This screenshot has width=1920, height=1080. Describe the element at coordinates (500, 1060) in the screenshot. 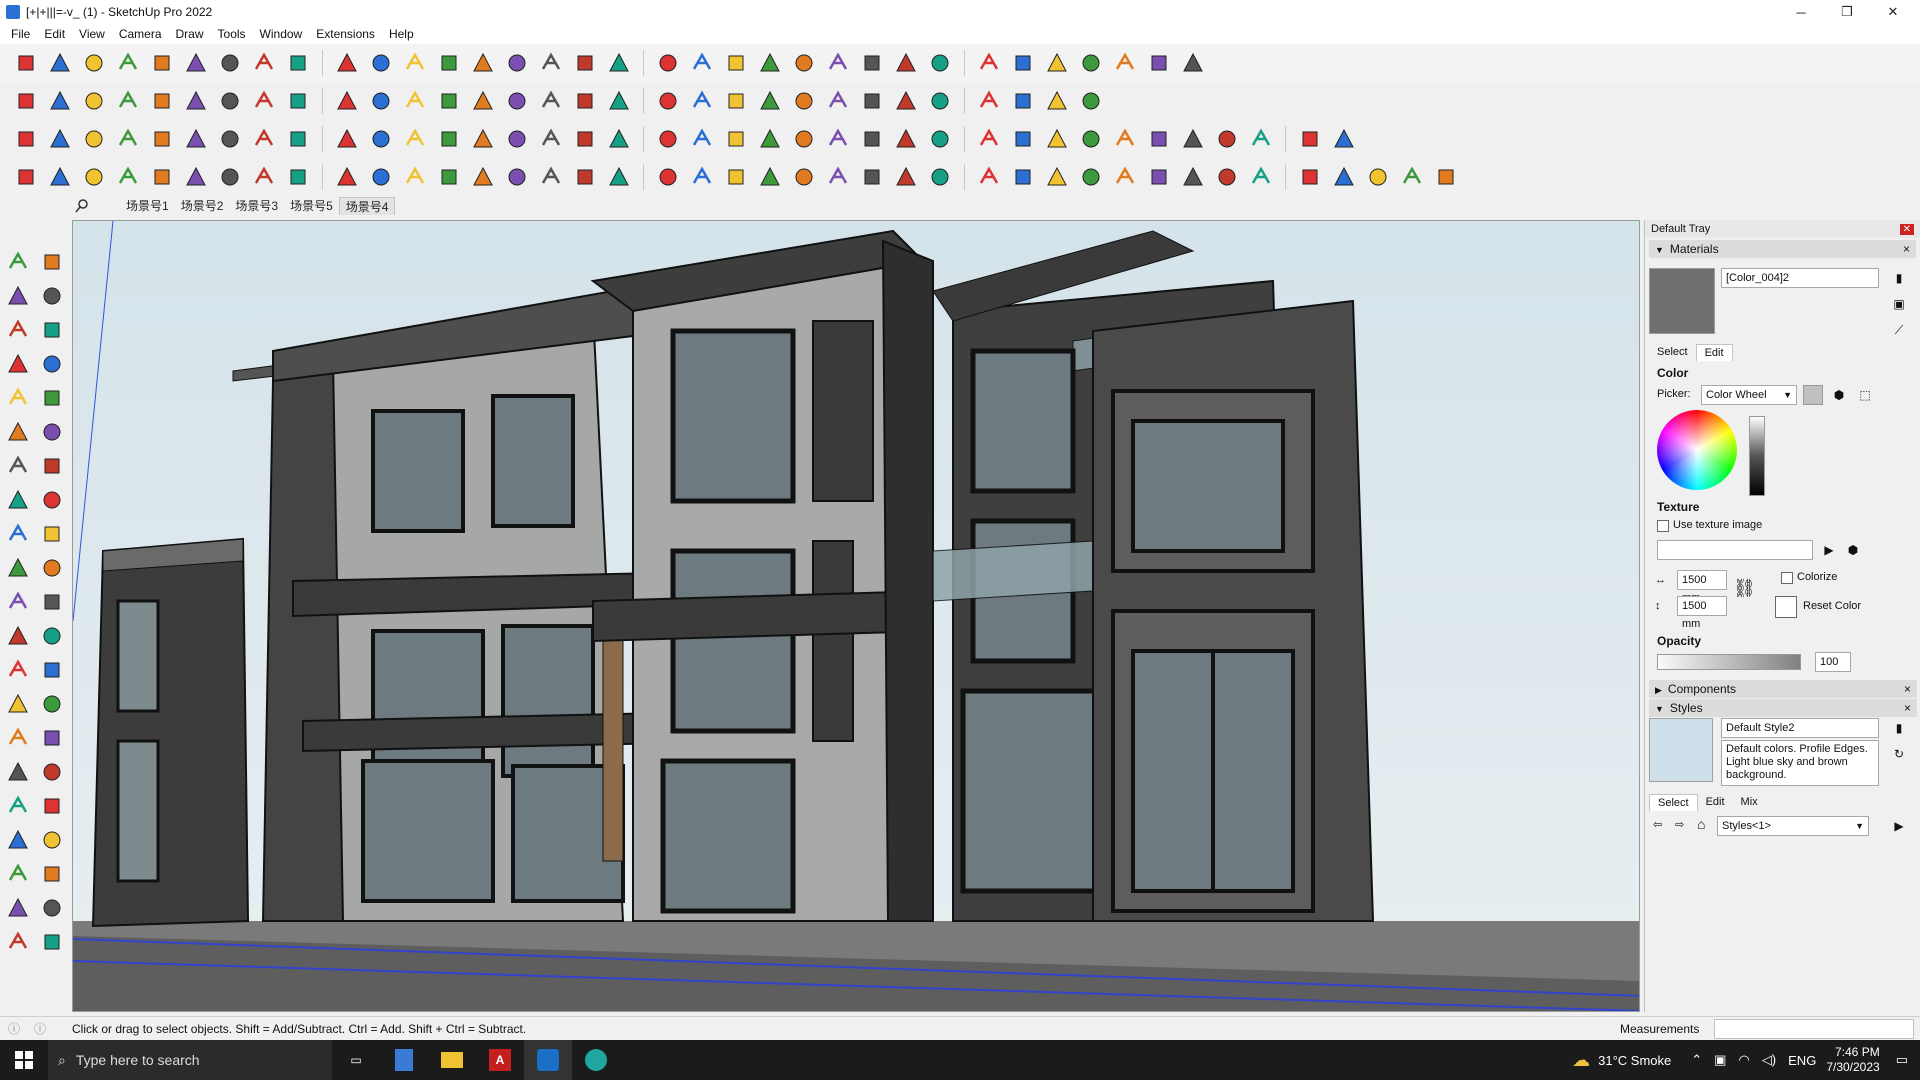

I see `autocad-icon: A` at that location.